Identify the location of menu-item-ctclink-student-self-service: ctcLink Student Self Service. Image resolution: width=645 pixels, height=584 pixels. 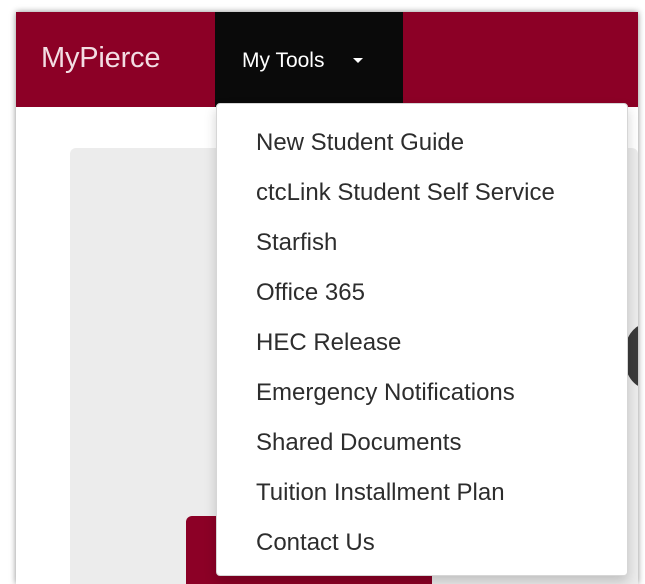
(422, 192).